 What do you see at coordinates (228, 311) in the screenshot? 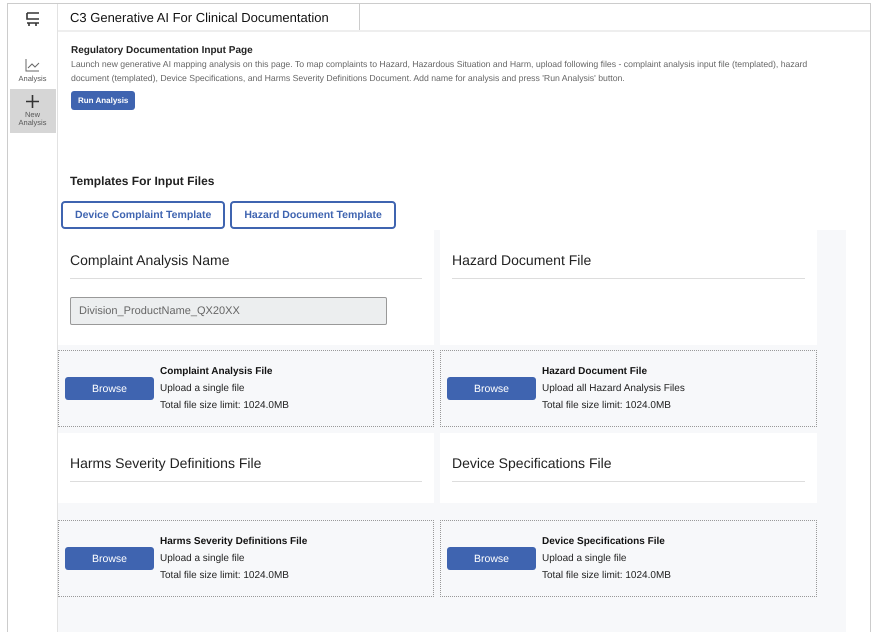
I see `name-field: Division_ProductName_QX20XX` at bounding box center [228, 311].